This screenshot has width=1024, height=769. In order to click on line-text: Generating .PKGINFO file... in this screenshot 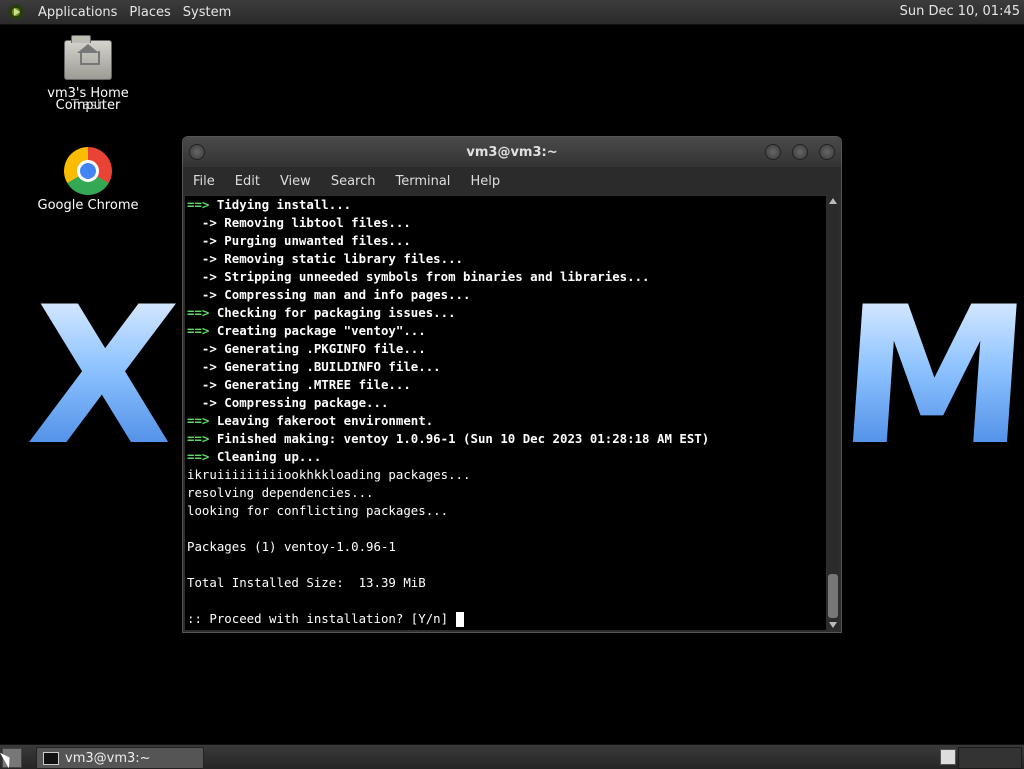, I will do `click(321, 348)`.